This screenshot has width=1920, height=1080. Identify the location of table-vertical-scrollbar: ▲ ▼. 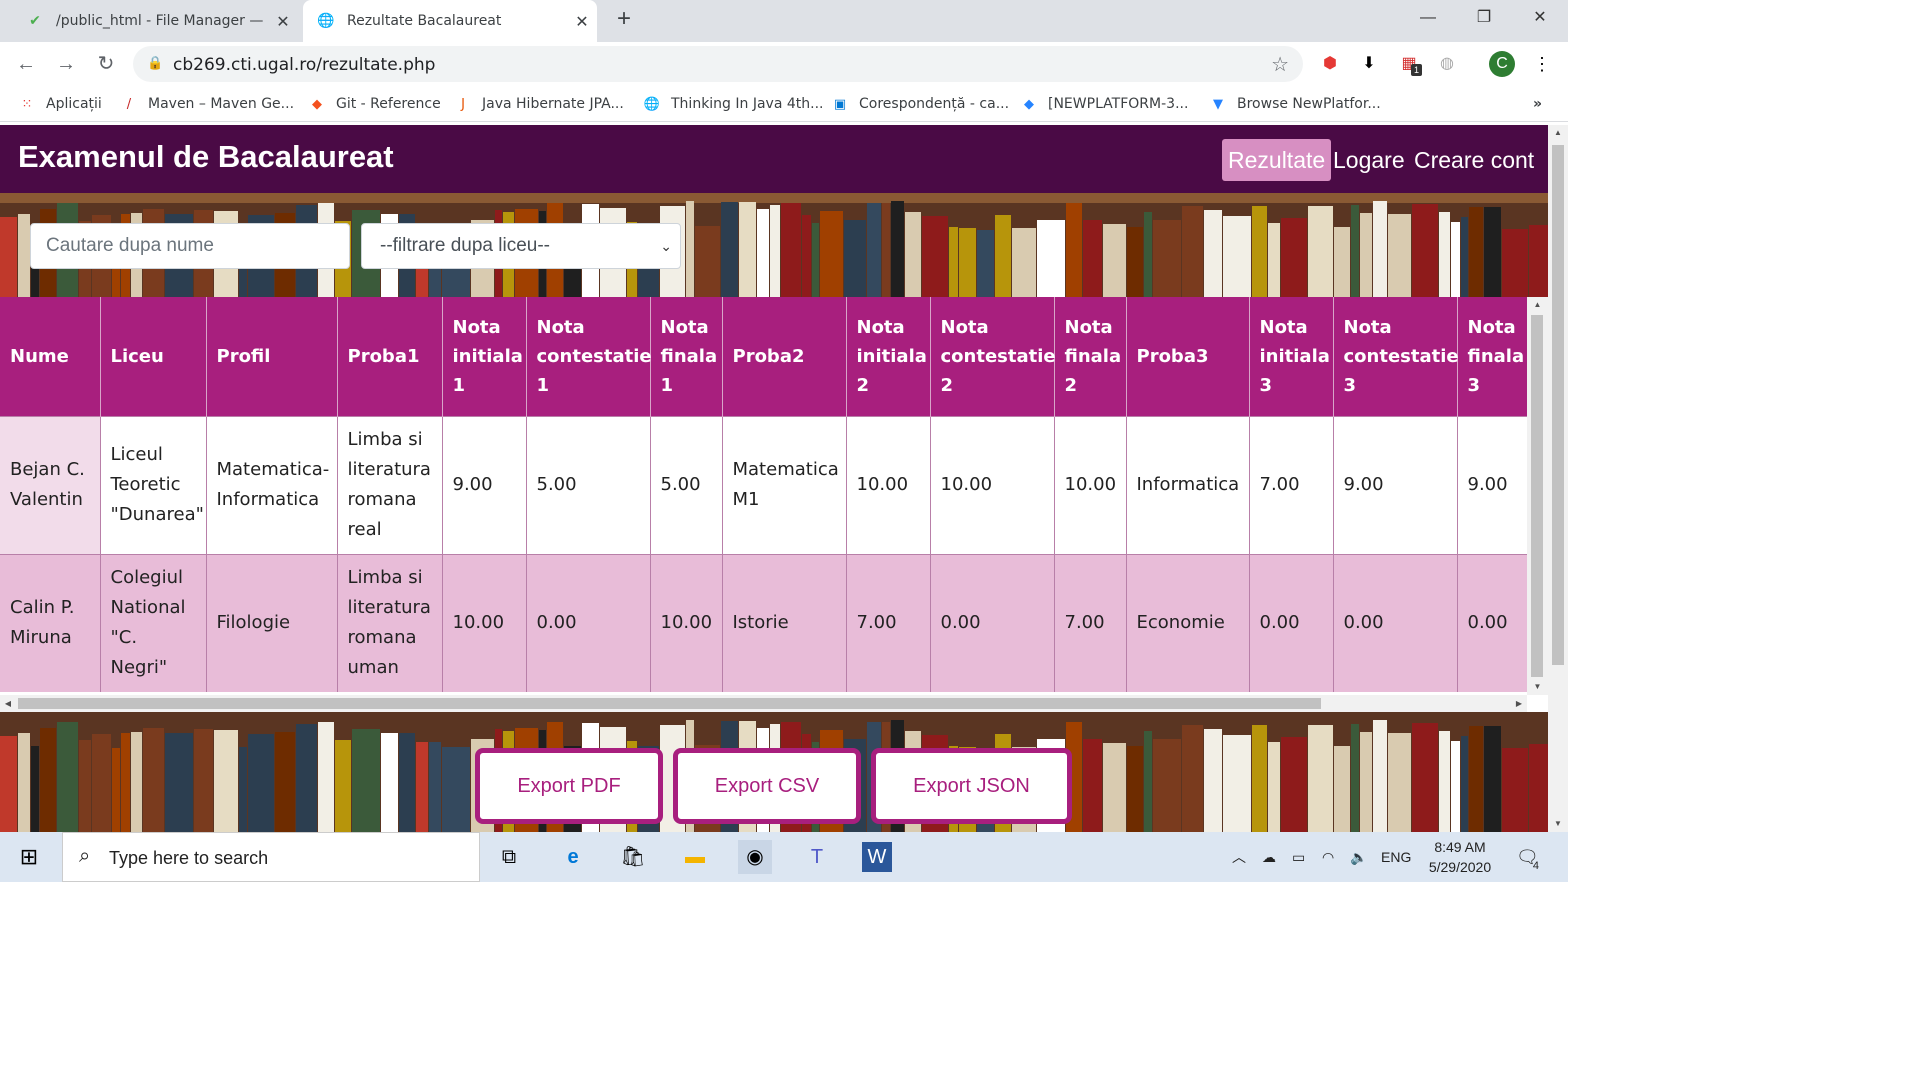
(1537, 496).